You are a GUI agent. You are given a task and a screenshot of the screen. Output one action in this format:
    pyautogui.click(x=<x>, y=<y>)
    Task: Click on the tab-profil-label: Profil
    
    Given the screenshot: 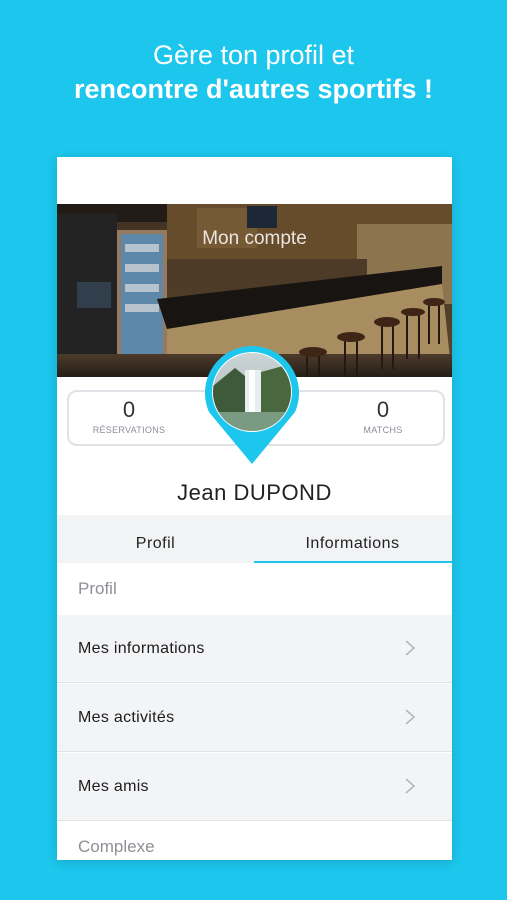 What is the action you would take?
    pyautogui.click(x=155, y=543)
    